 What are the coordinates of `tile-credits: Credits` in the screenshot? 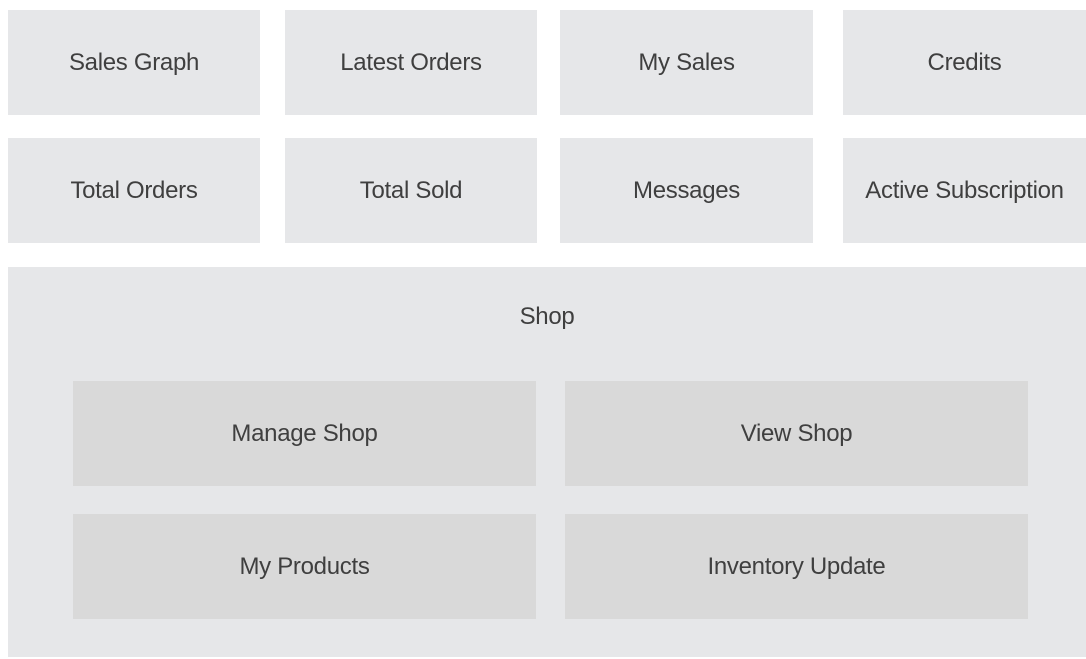 It's located at (964, 62).